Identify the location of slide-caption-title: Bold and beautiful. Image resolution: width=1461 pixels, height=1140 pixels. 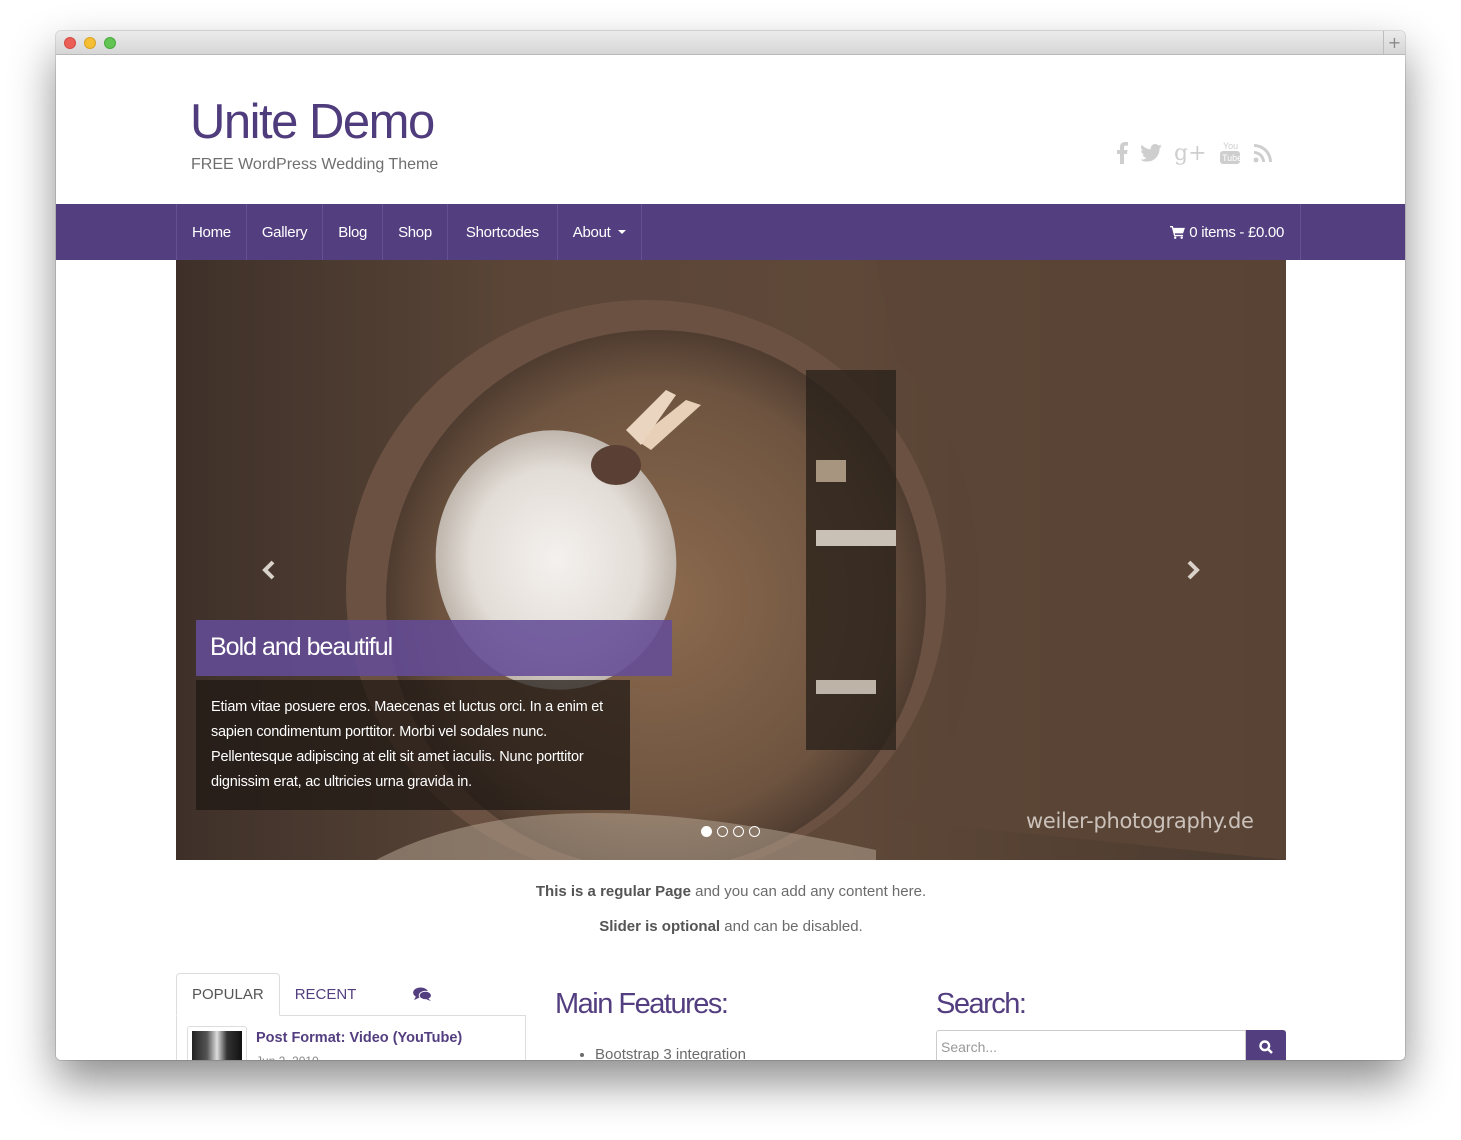
(434, 648).